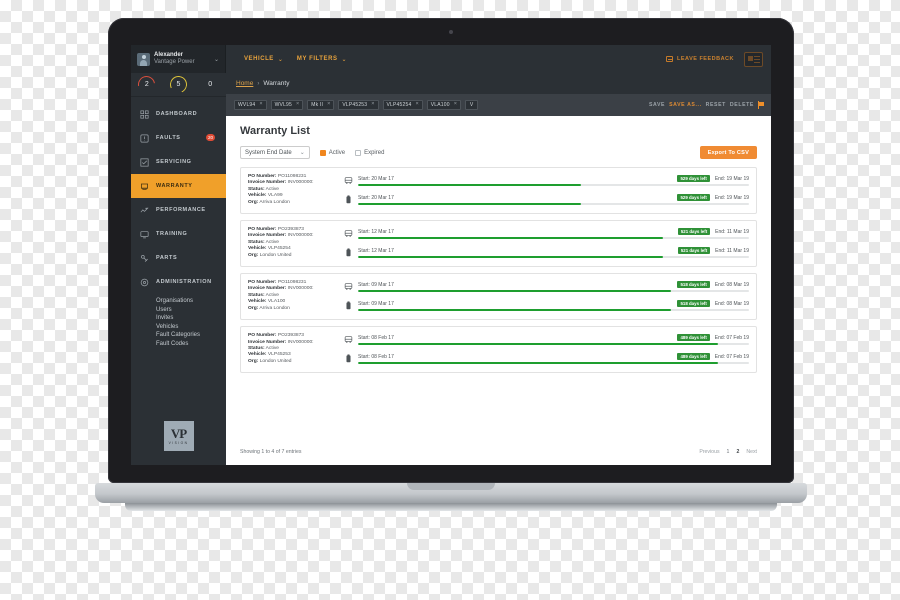  What do you see at coordinates (275, 361) in the screenshot?
I see `warranty-organisation-value: London United` at bounding box center [275, 361].